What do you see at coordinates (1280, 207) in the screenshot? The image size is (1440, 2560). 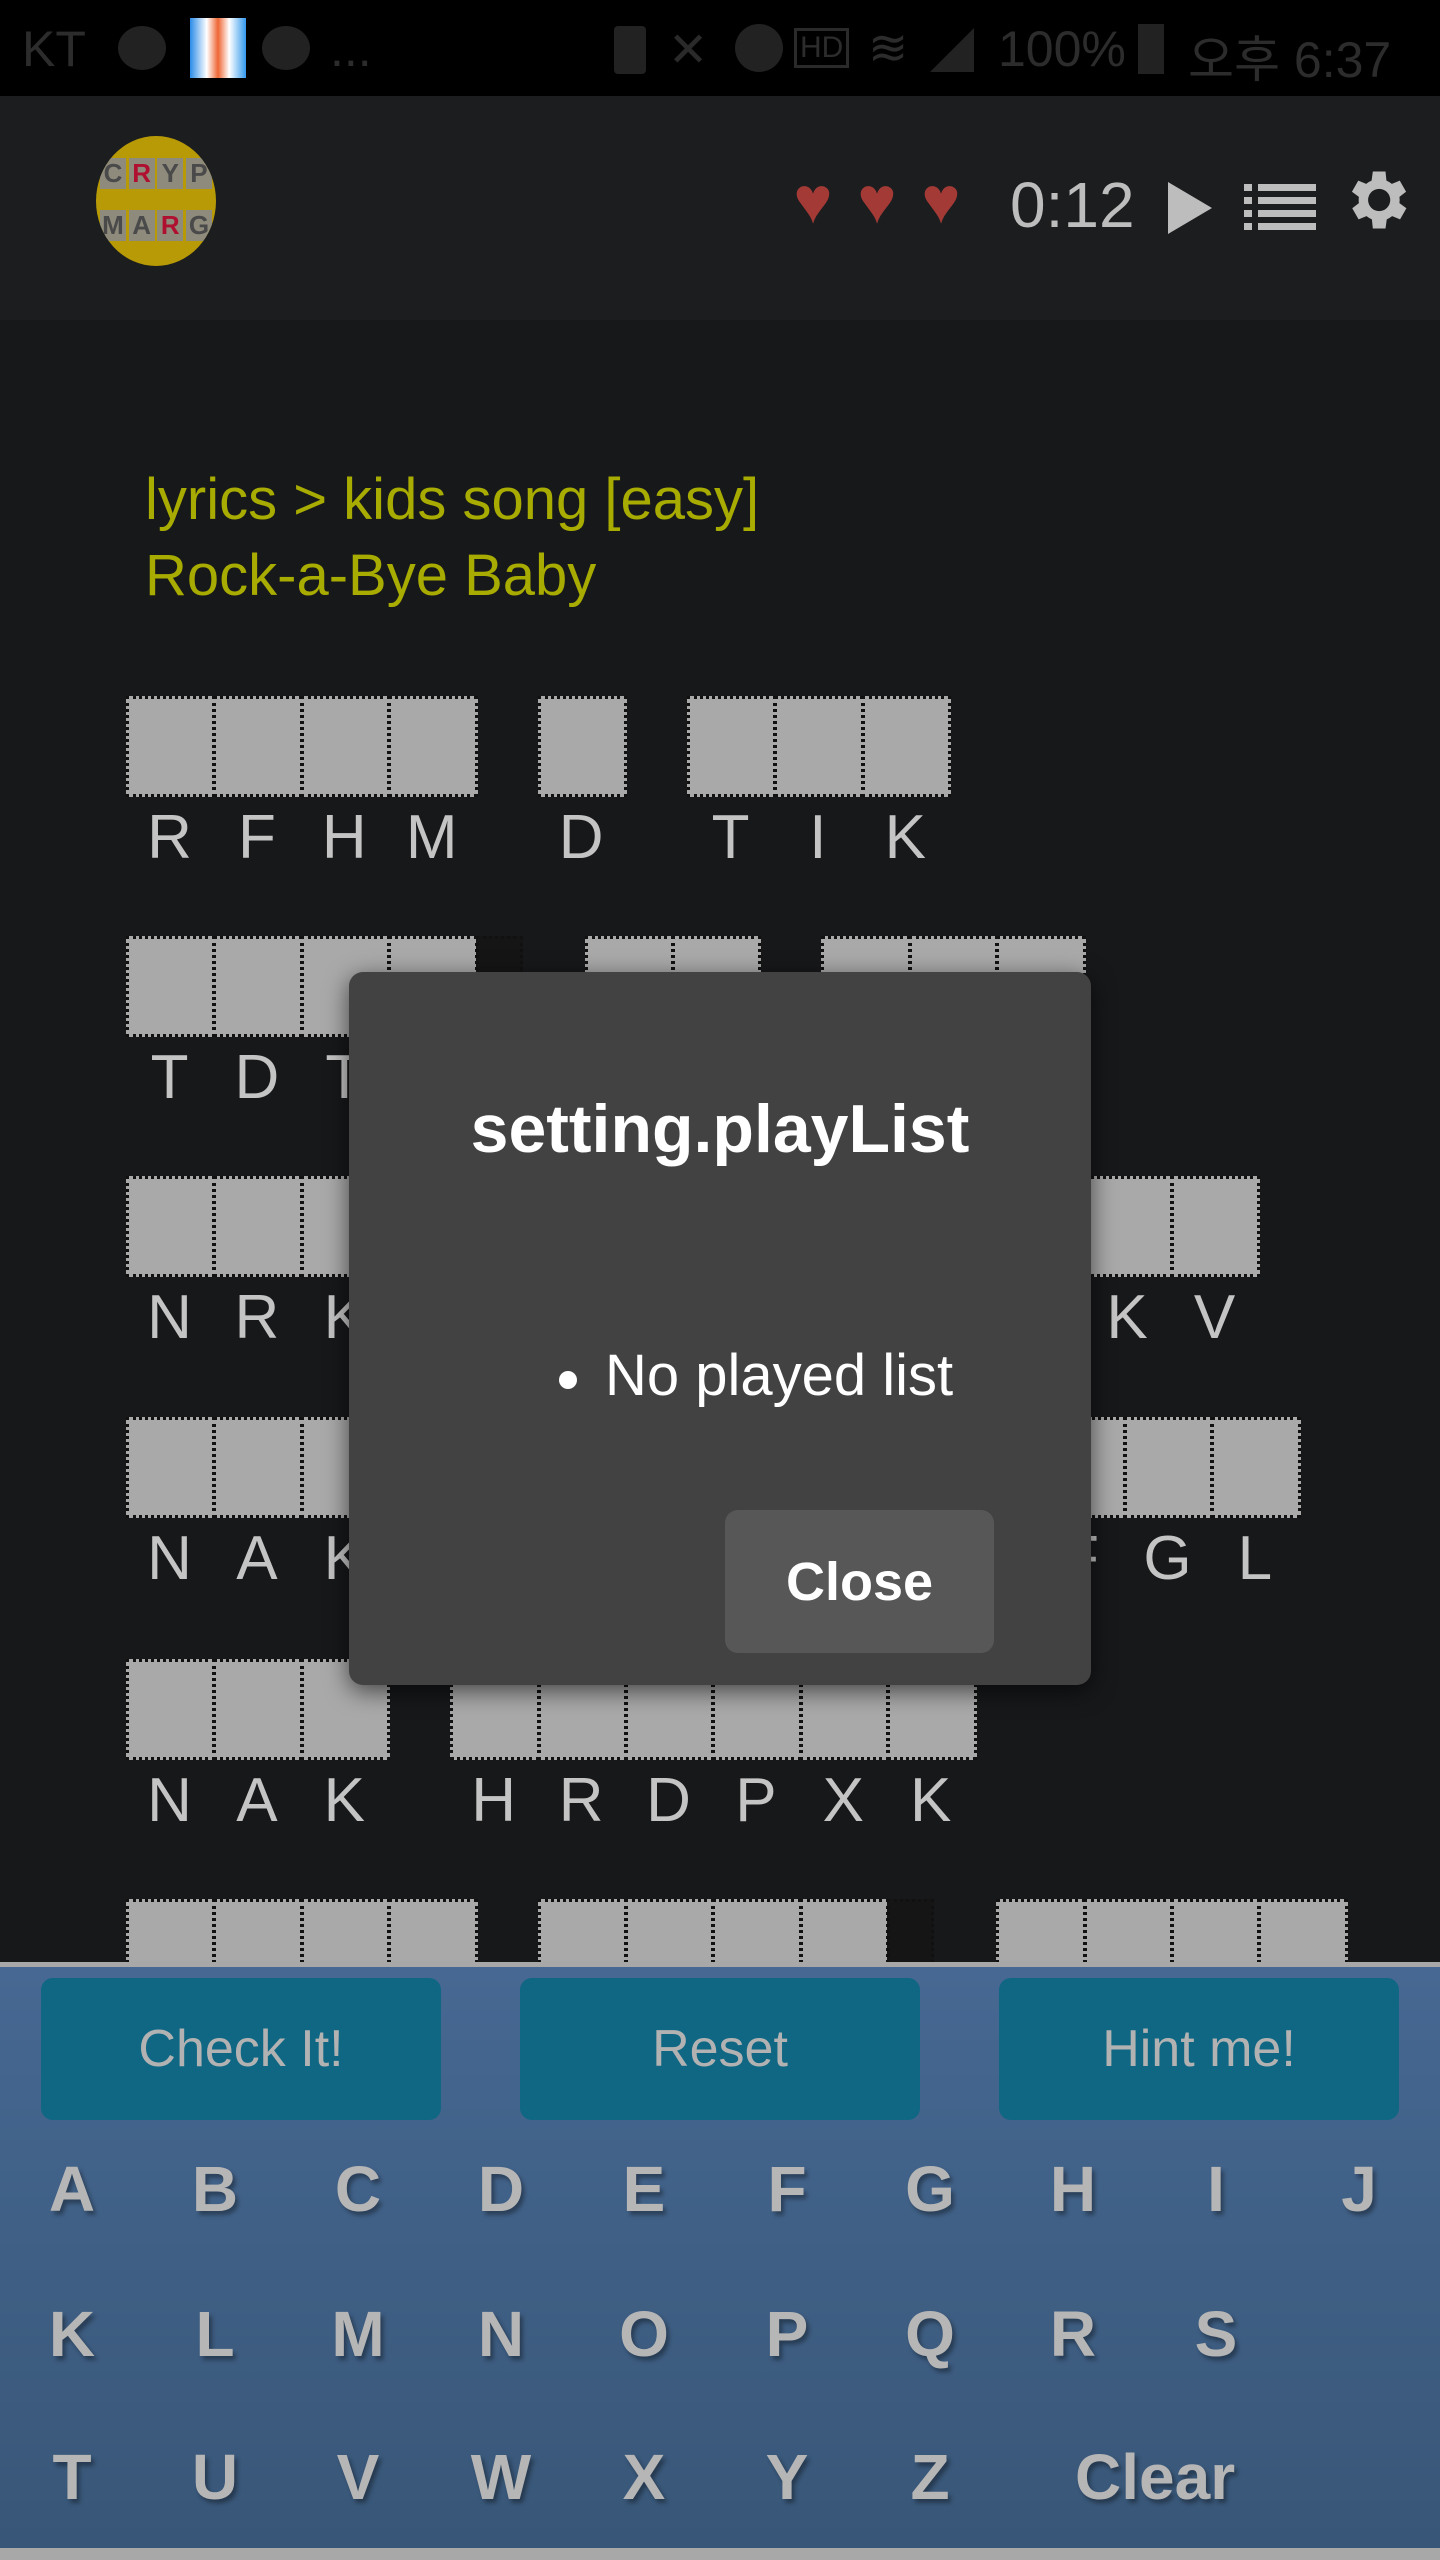 I see `list-icon` at bounding box center [1280, 207].